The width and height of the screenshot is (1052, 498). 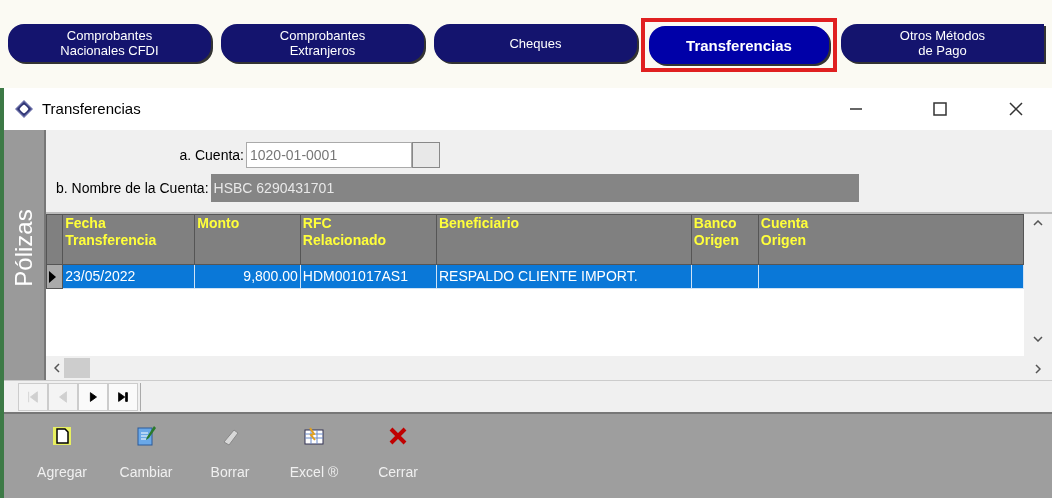 I want to click on window-title: Transferencias, so click(x=92, y=108).